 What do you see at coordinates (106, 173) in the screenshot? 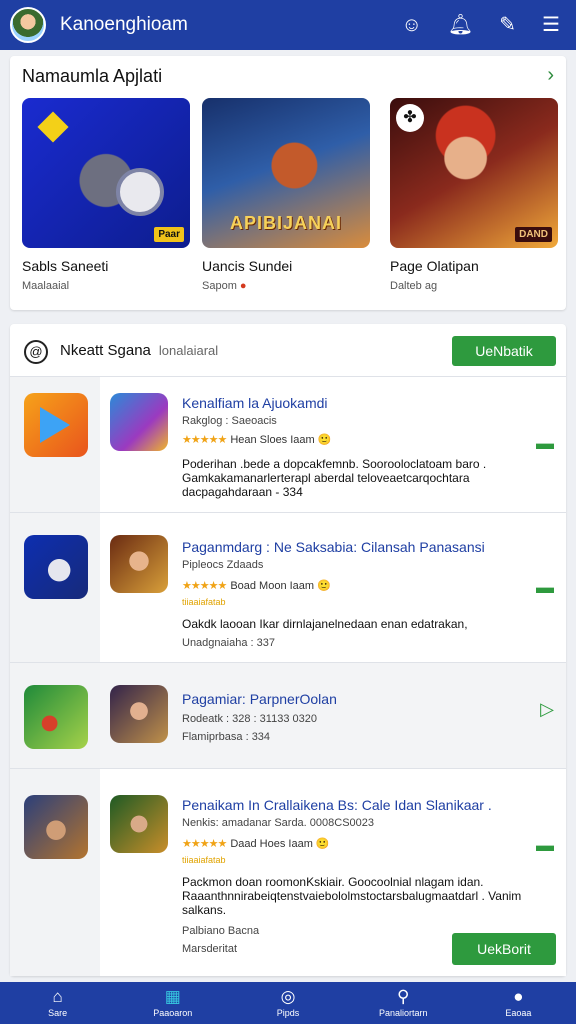
I see `game-controller-image: Paar` at bounding box center [106, 173].